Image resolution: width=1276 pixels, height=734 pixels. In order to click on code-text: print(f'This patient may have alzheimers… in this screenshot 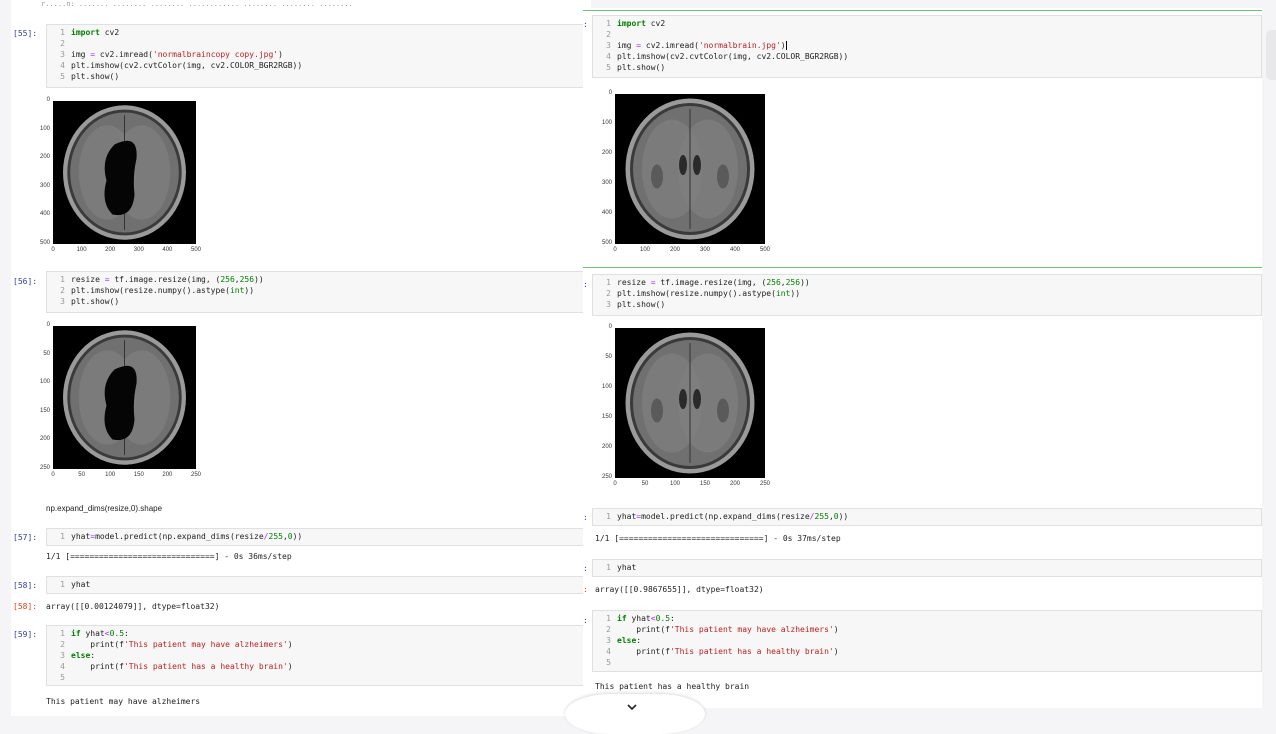, I will do `click(728, 629)`.